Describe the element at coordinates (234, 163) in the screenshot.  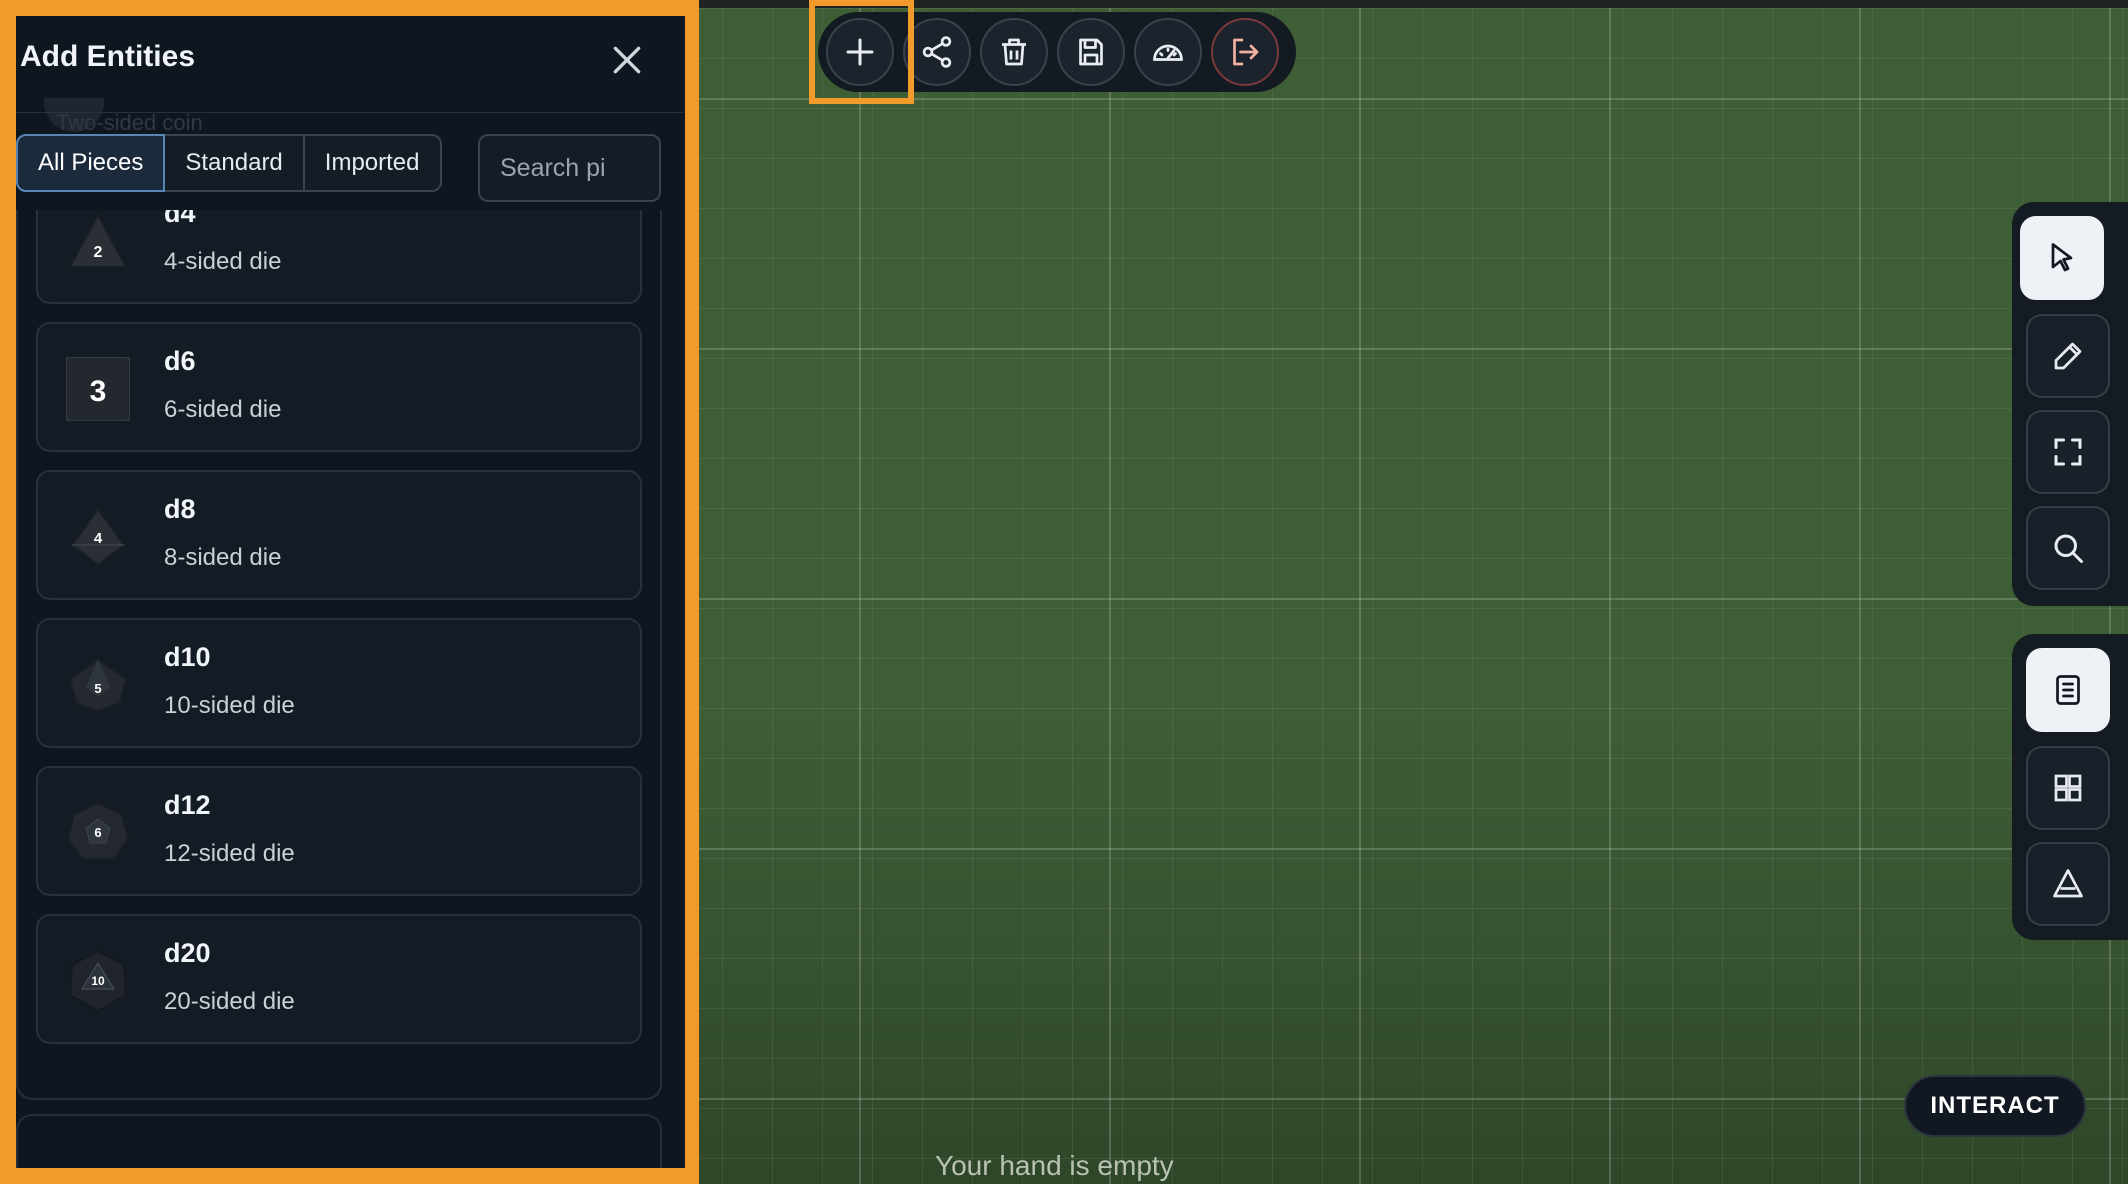
I see `tab-standard: Standard` at that location.